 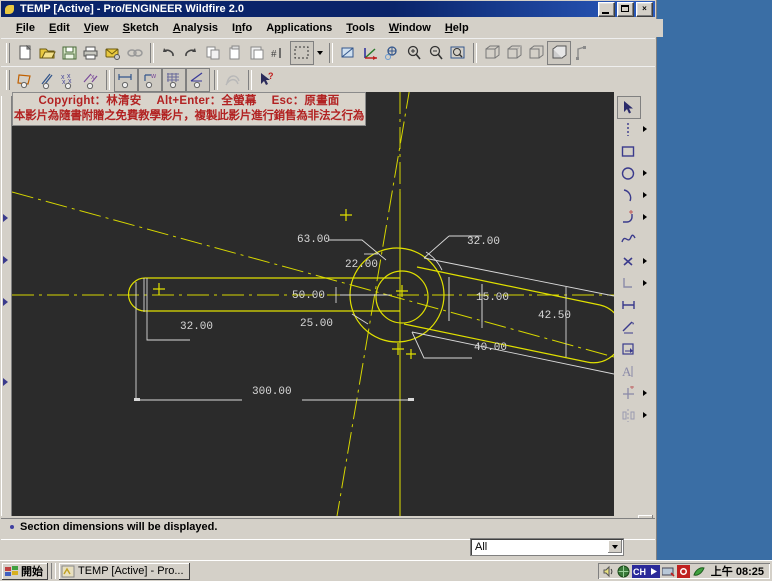 What do you see at coordinates (69, 80) in the screenshot?
I see `sketch-vertices-icon: xxxx` at bounding box center [69, 80].